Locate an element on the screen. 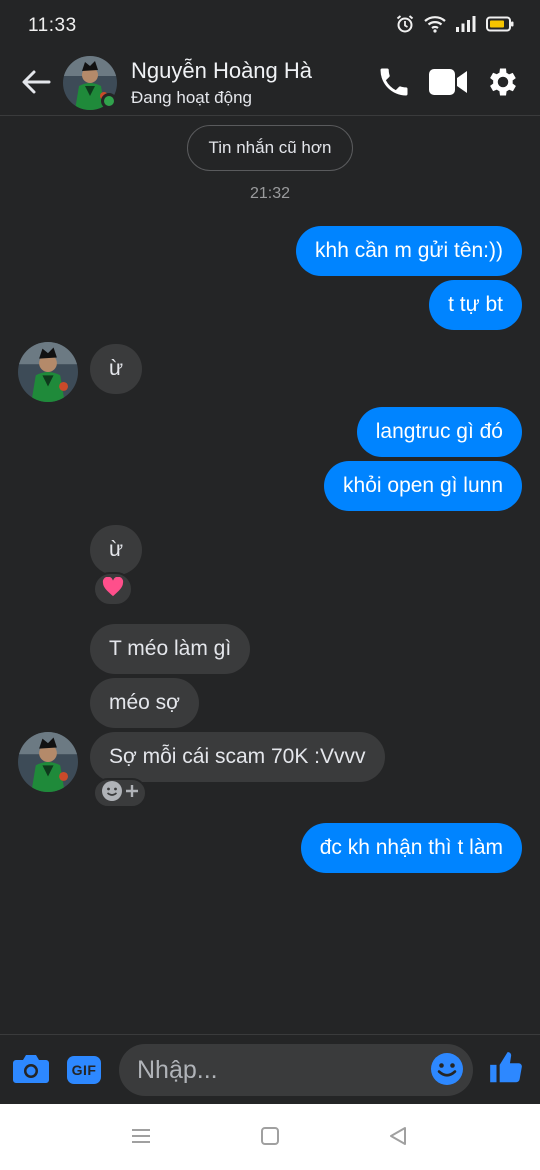 The width and height of the screenshot is (540, 1170). message-bubble-incoming: méo sợ is located at coordinates (144, 703).